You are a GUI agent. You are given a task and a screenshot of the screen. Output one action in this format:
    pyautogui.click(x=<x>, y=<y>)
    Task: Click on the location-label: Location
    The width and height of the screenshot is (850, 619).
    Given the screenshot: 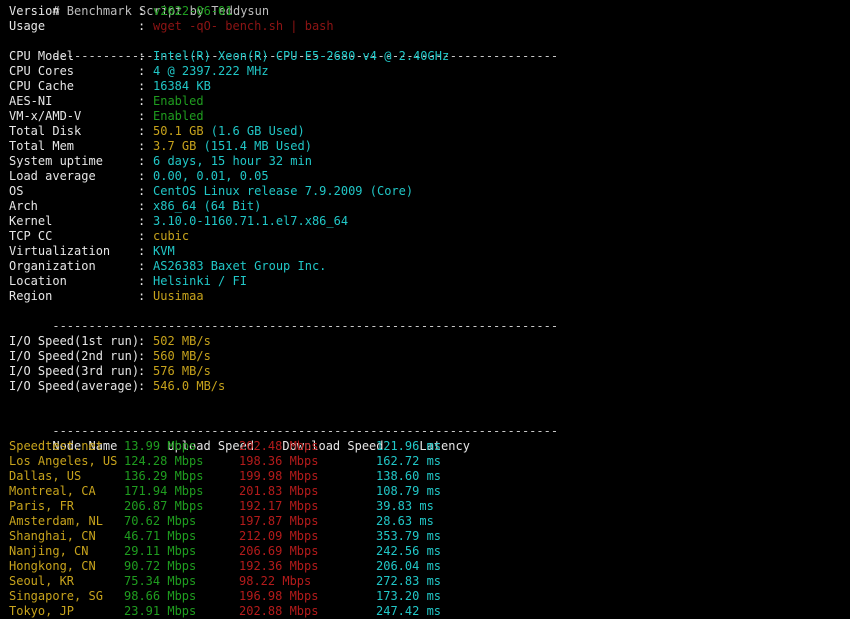 What is the action you would take?
    pyautogui.click(x=38, y=281)
    